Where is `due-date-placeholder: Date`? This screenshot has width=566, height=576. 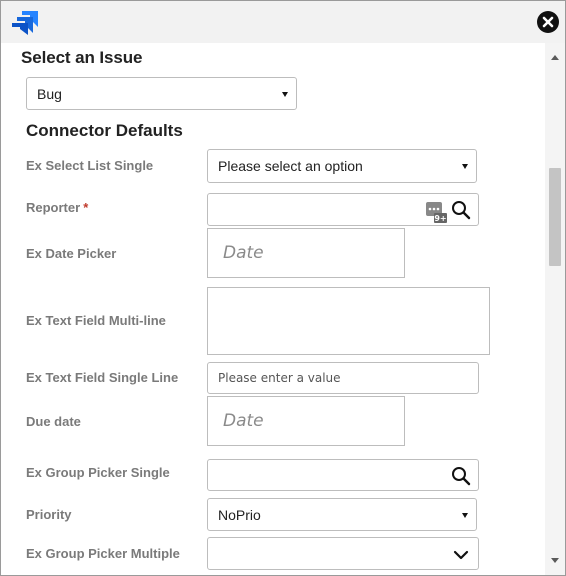 due-date-placeholder: Date is located at coordinates (243, 421).